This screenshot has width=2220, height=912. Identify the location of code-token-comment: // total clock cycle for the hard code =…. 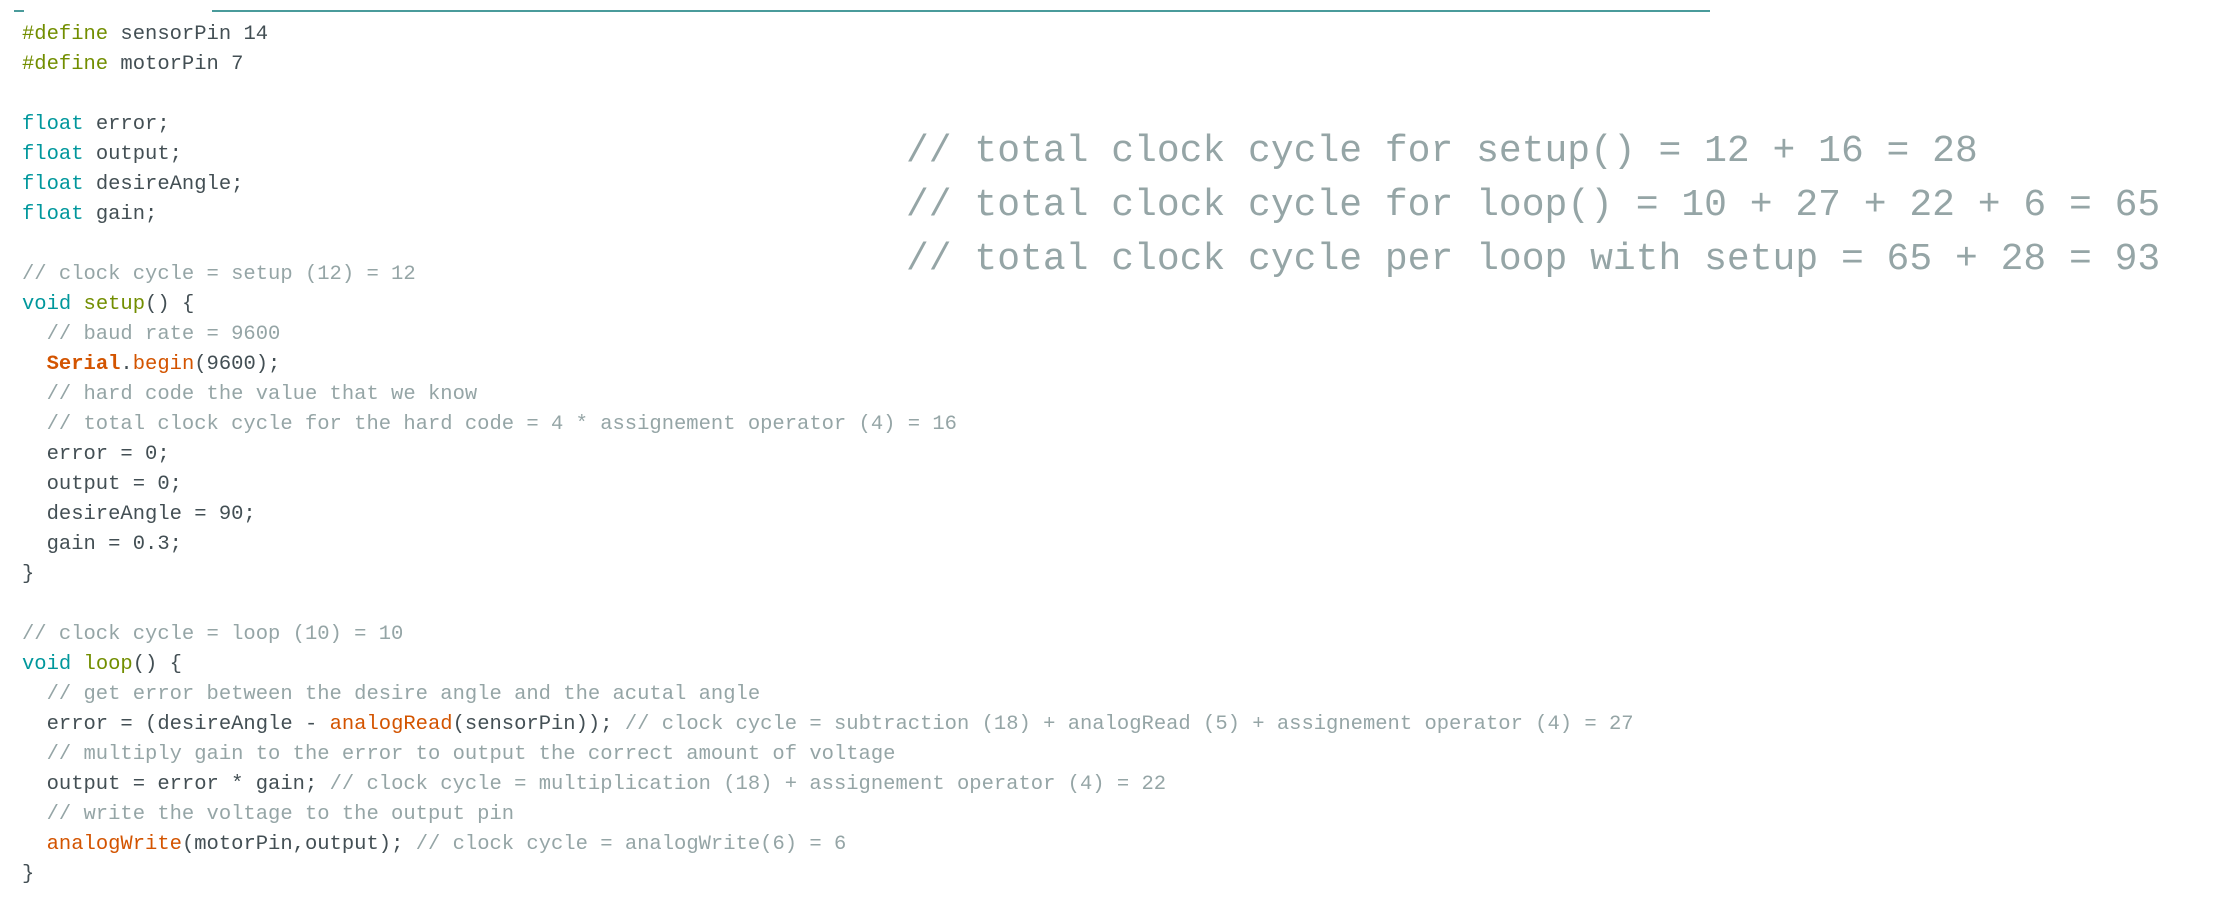
(489, 424).